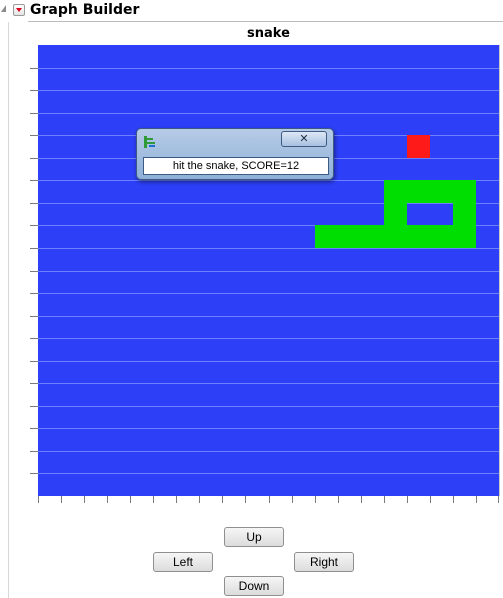 This screenshot has height=598, width=503. Describe the element at coordinates (251, 11) in the screenshot. I see `title-bar: Graph Builder` at that location.